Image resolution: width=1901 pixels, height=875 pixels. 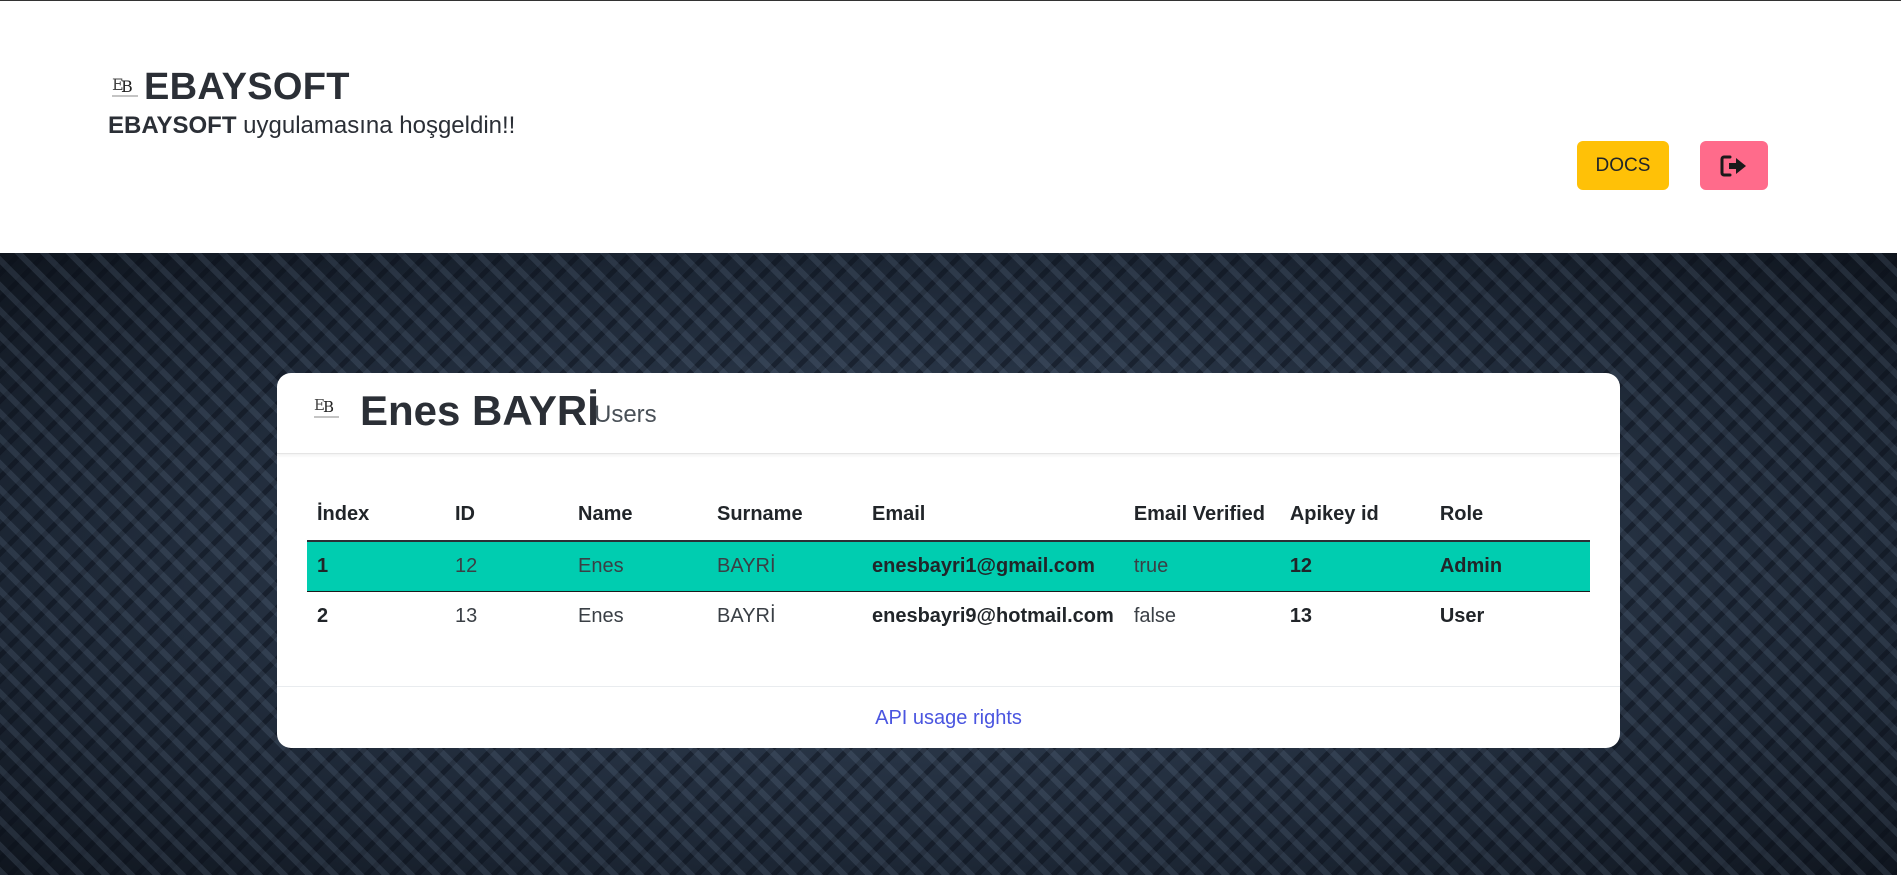 What do you see at coordinates (1462, 616) in the screenshot?
I see `cell-role: User` at bounding box center [1462, 616].